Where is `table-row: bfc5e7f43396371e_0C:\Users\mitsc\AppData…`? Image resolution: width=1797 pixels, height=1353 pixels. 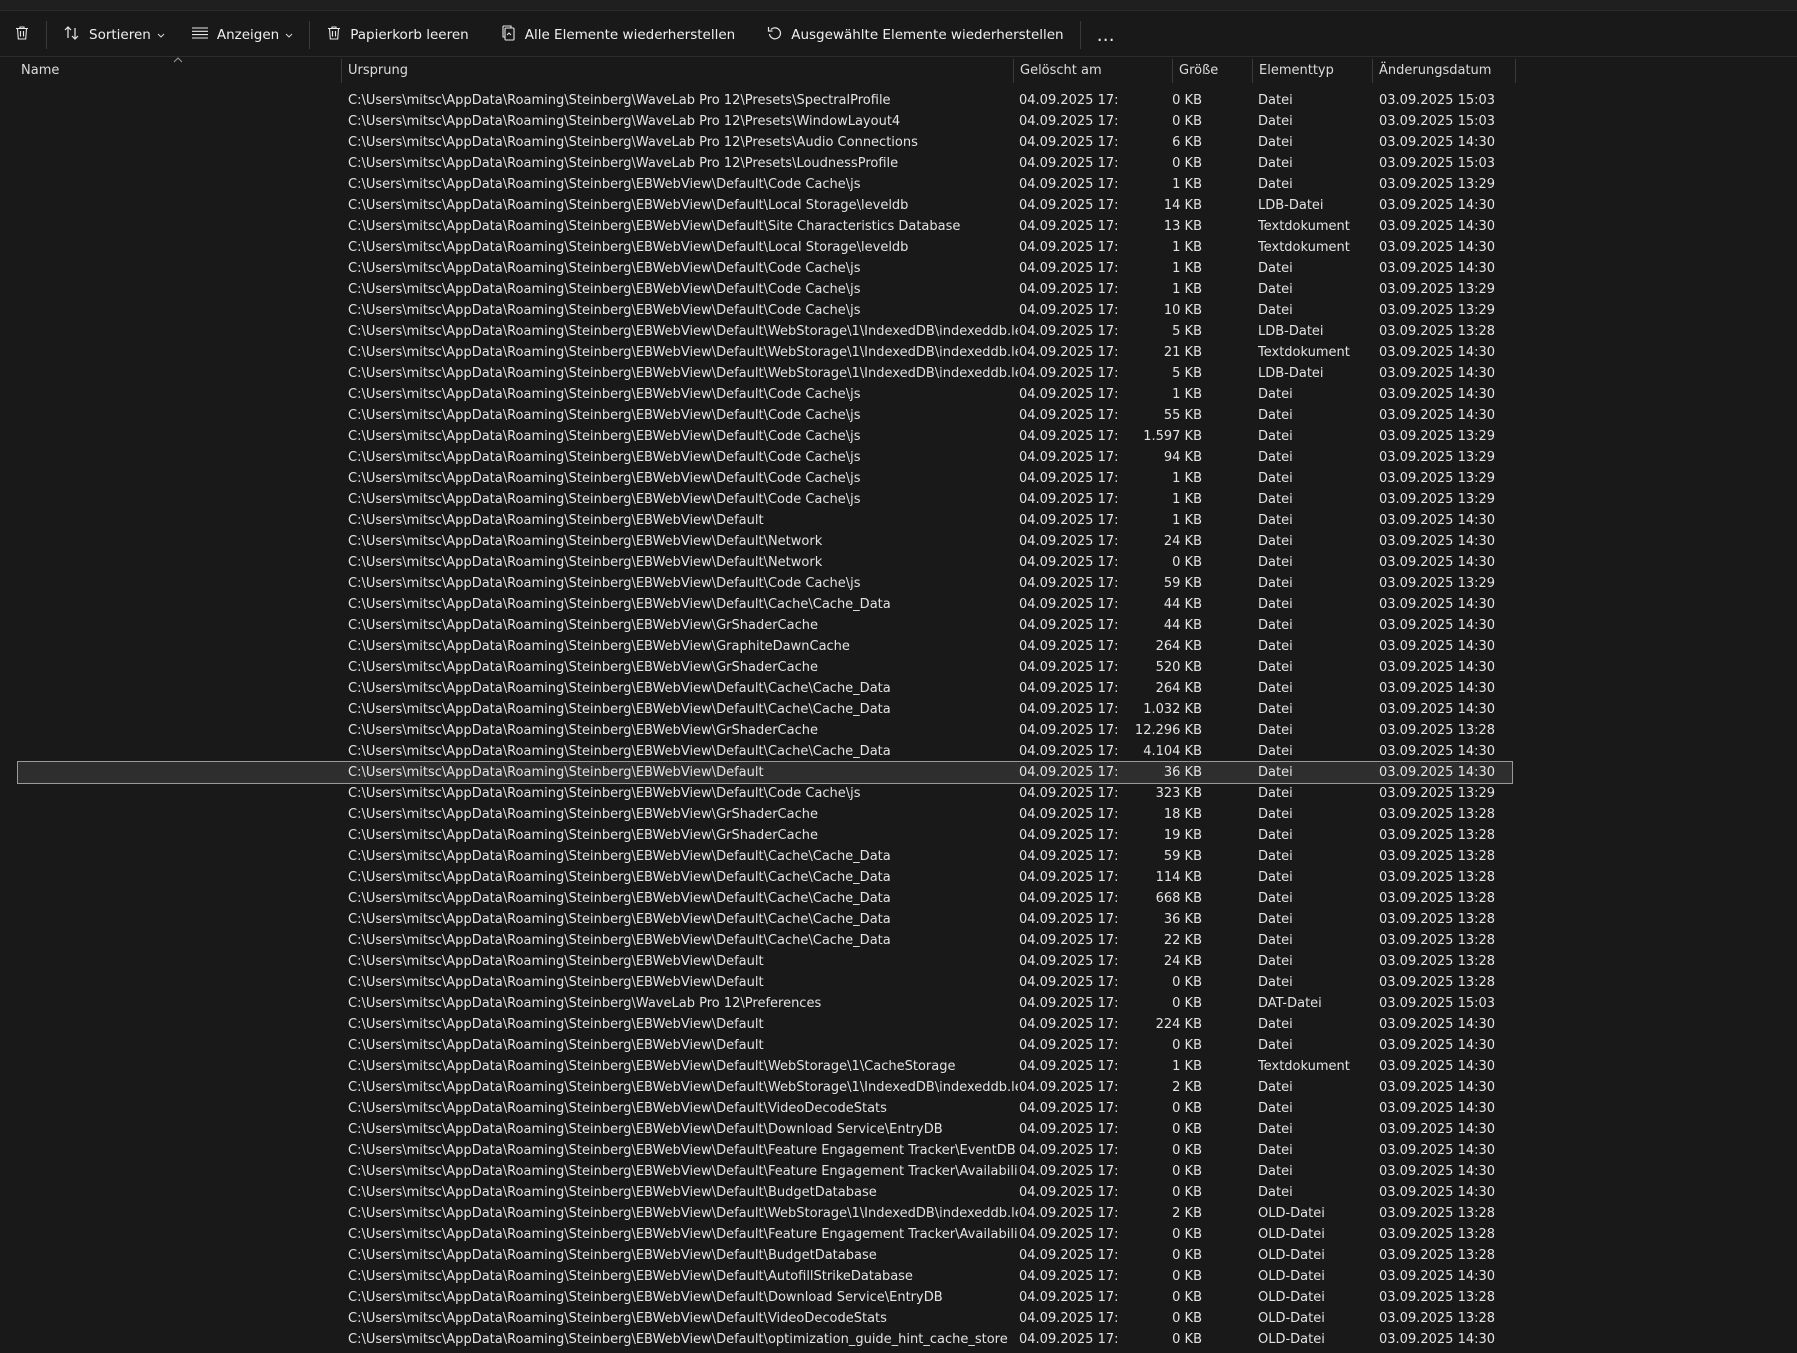
table-row: bfc5e7f43396371e_0C:\Users\mitsc\AppData… is located at coordinates (765, 499).